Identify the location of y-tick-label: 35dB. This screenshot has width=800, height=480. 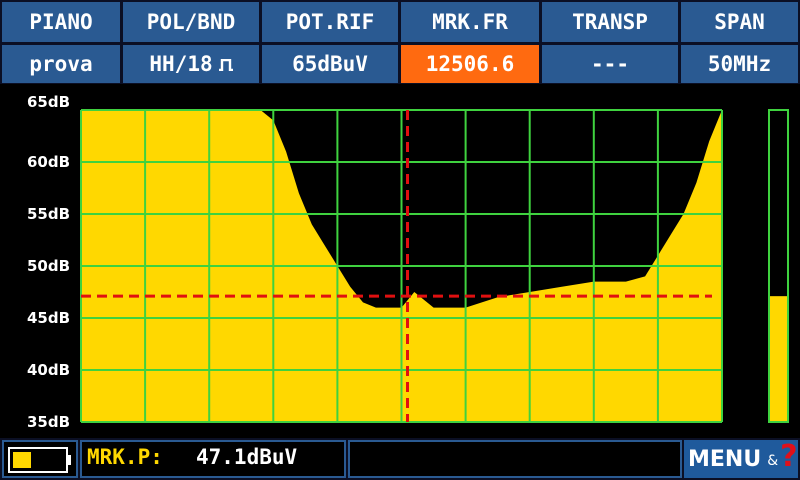
(48, 422).